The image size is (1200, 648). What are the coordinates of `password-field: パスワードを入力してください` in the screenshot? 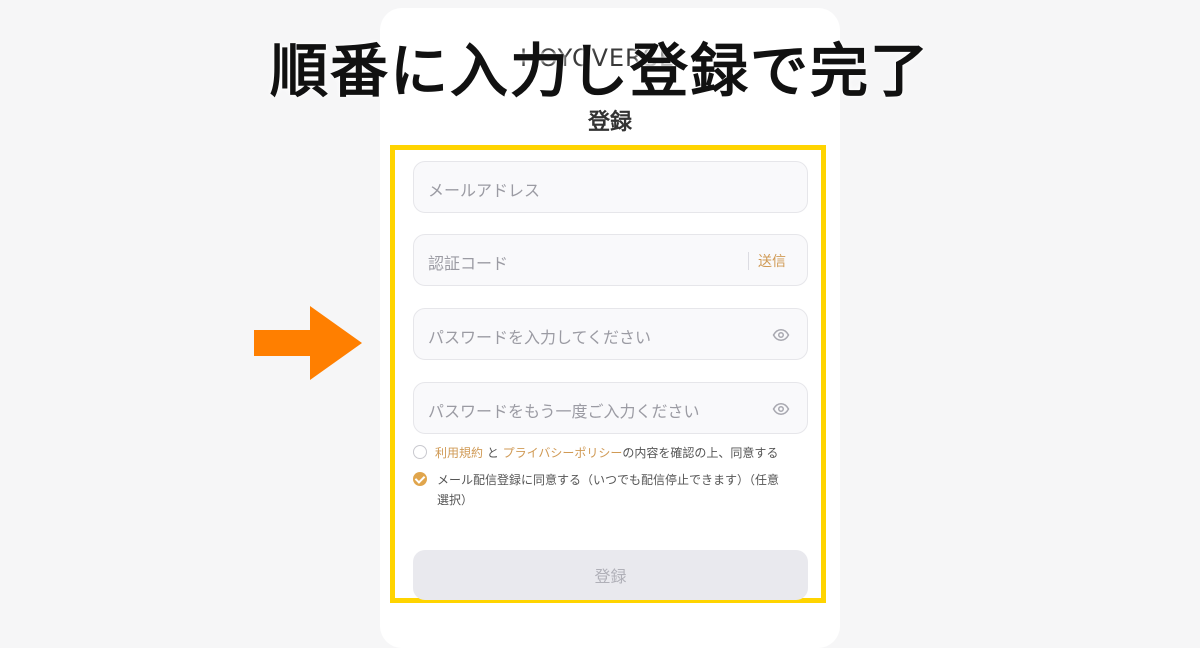 It's located at (610, 334).